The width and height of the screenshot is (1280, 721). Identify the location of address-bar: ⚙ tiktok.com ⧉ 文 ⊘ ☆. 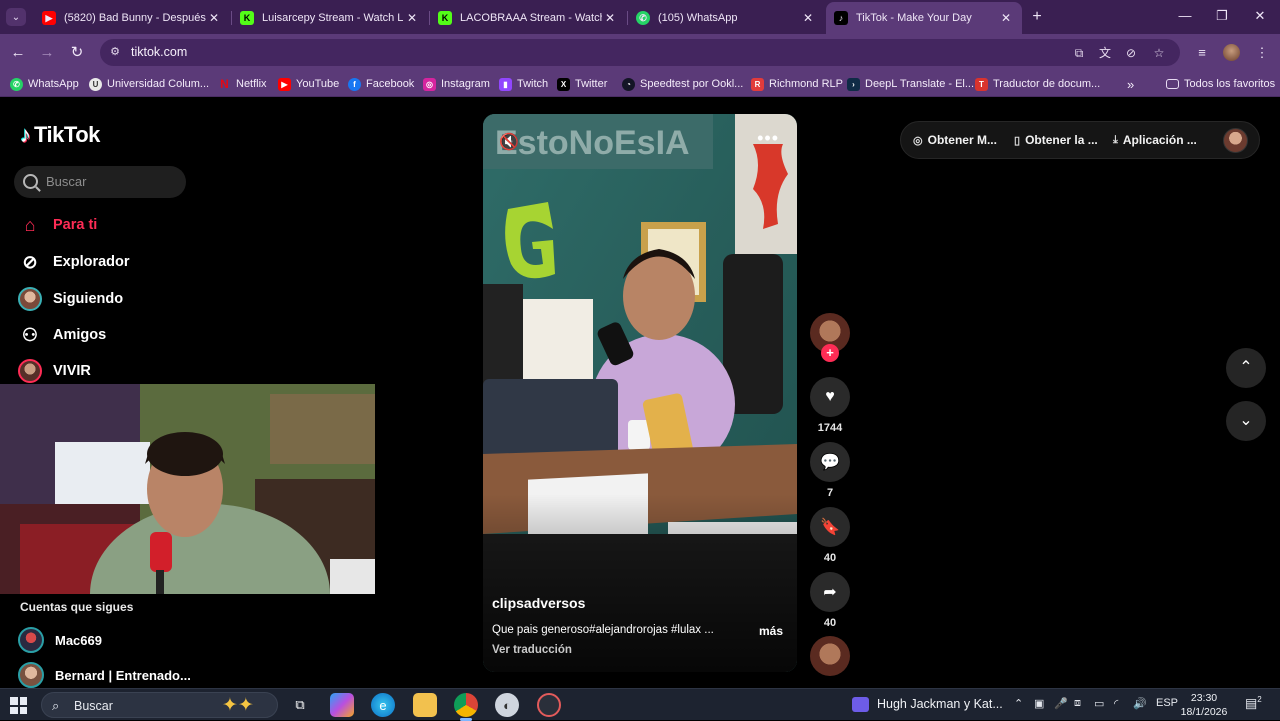
(640, 52).